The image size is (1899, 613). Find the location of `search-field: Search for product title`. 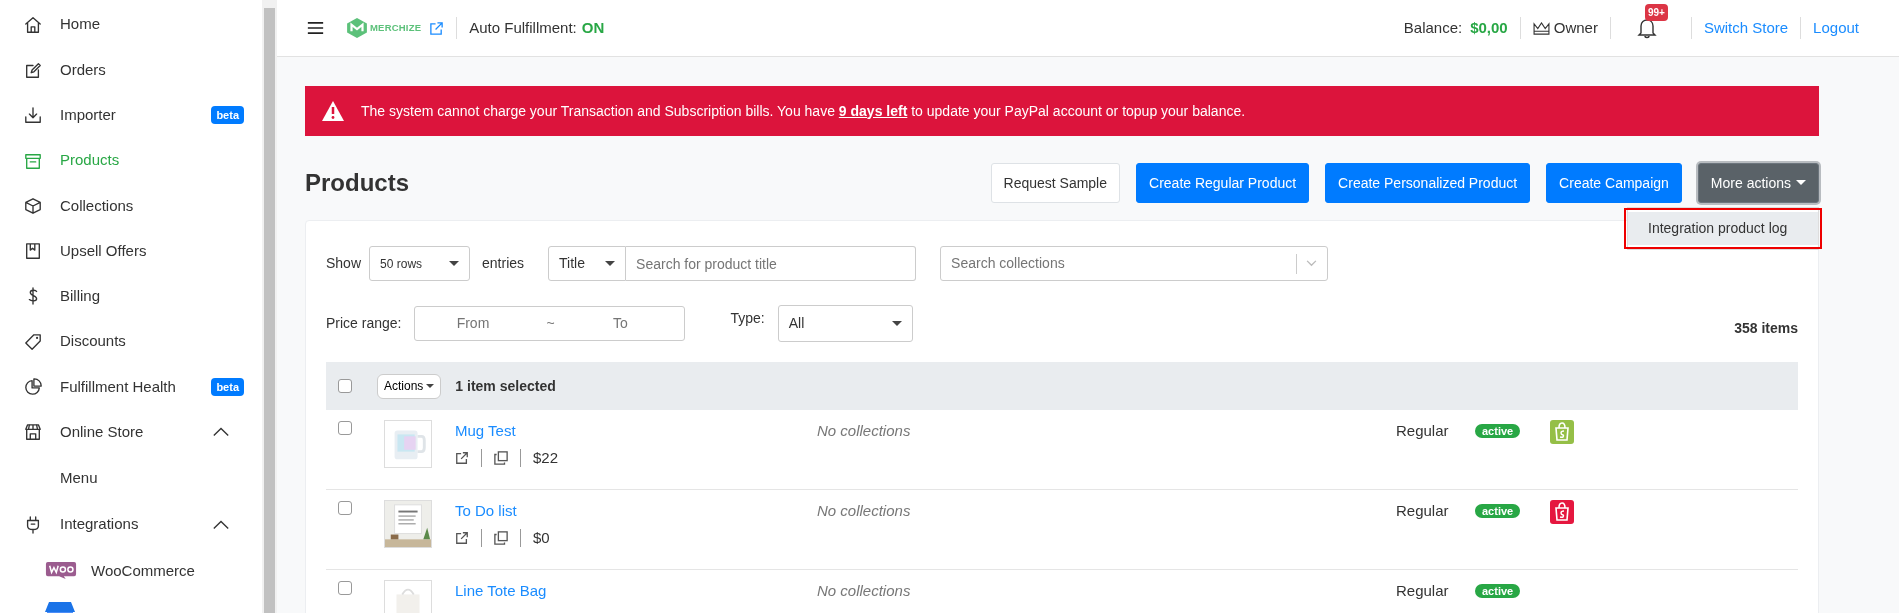

search-field: Search for product title is located at coordinates (771, 263).